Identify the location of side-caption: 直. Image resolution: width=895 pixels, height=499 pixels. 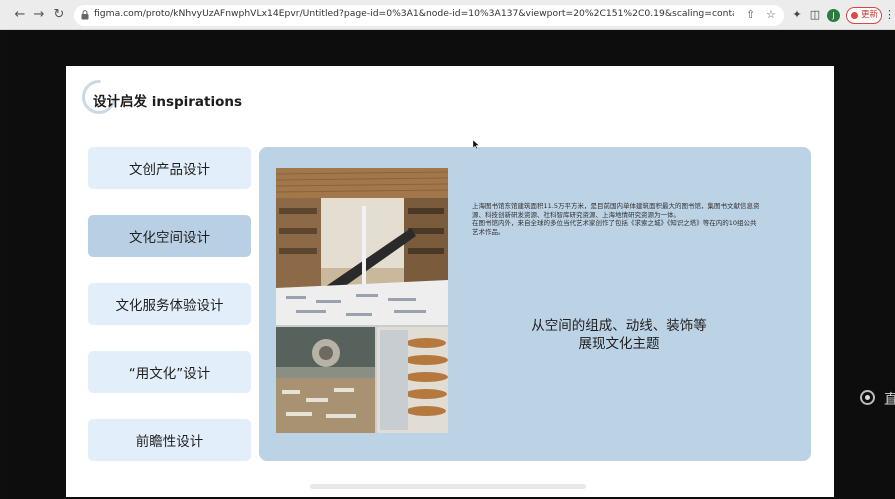
(889, 400).